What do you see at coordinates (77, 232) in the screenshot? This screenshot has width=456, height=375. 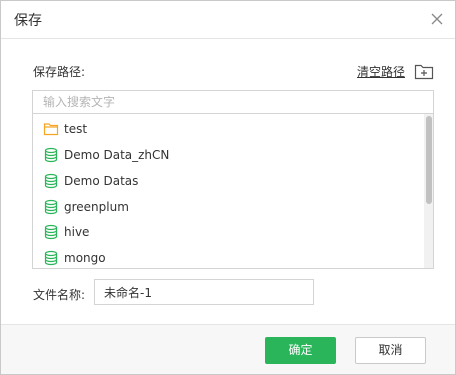 I see `tree-item-label: hive` at bounding box center [77, 232].